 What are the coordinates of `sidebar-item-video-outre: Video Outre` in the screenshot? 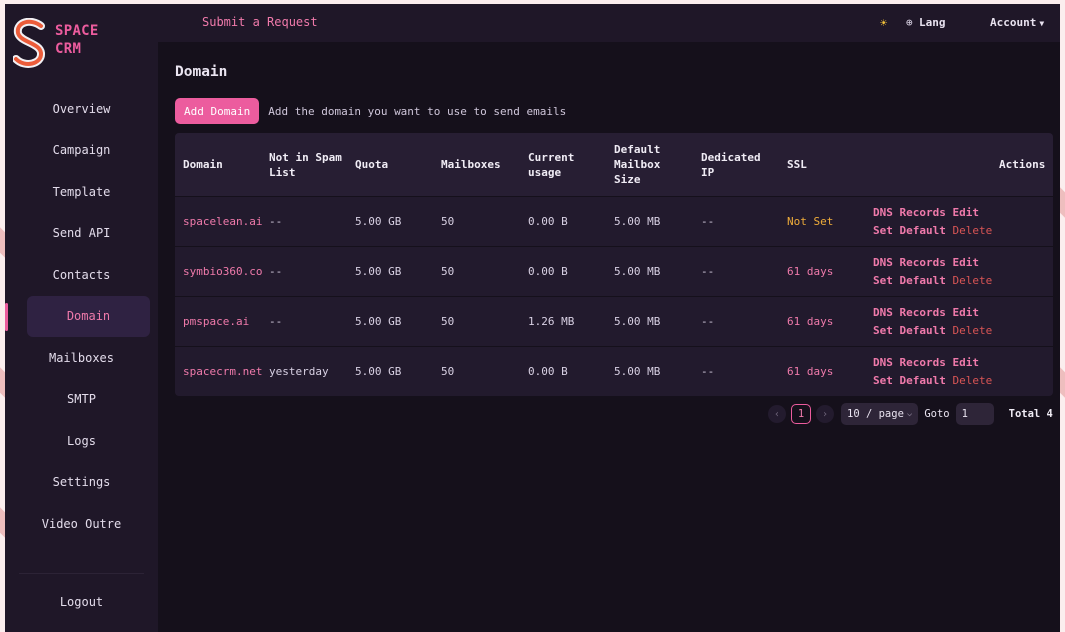 It's located at (81, 524).